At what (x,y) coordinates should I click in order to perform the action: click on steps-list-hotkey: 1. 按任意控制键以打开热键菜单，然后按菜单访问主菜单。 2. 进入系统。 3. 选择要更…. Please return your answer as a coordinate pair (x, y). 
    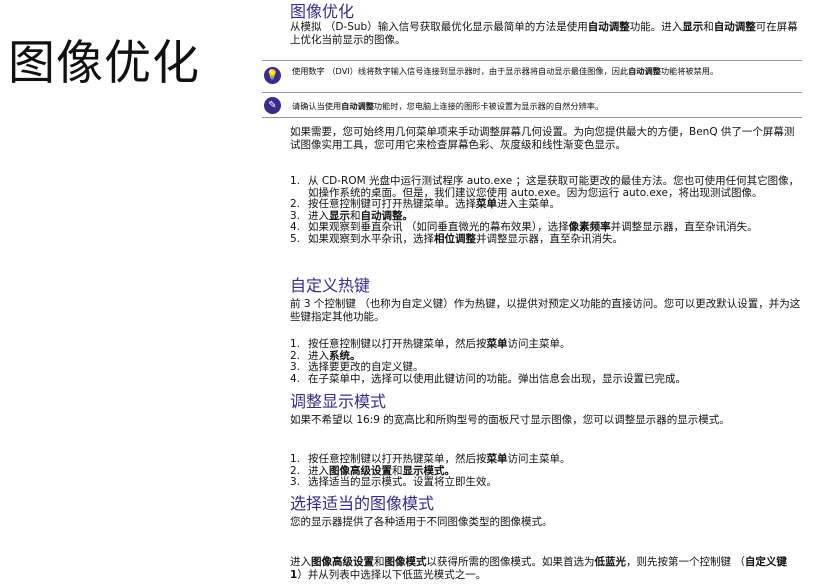
    Looking at the image, I should click on (546, 362).